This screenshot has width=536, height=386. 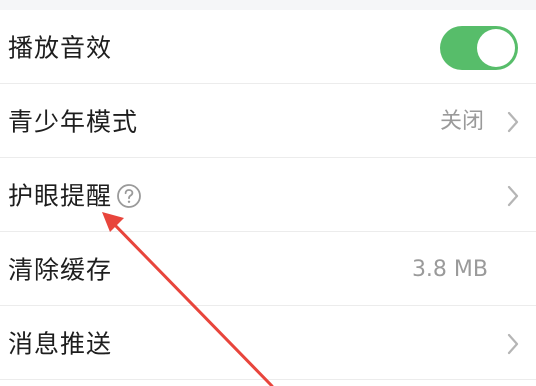 What do you see at coordinates (73, 122) in the screenshot?
I see `settings-row-label: 青少年模式` at bounding box center [73, 122].